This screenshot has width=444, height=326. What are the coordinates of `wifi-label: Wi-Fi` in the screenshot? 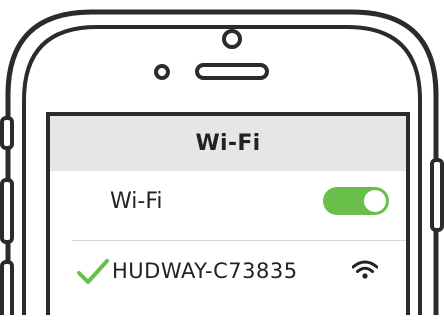 It's located at (136, 201).